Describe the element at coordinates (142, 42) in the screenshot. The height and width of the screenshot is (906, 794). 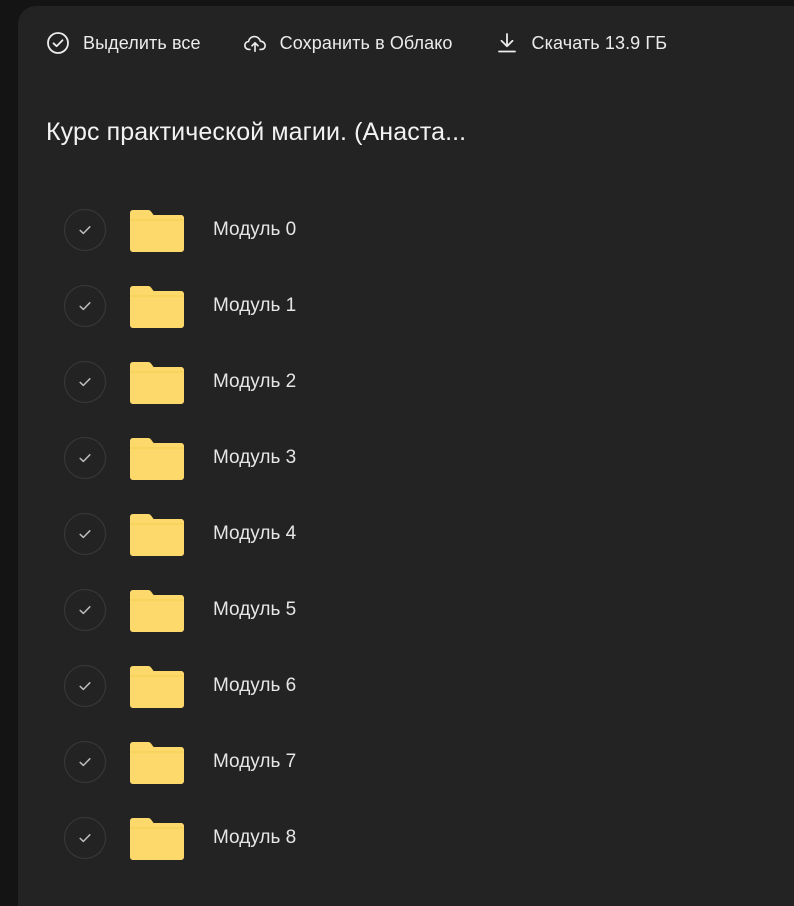
I see `select-all-label: Выделить все` at that location.